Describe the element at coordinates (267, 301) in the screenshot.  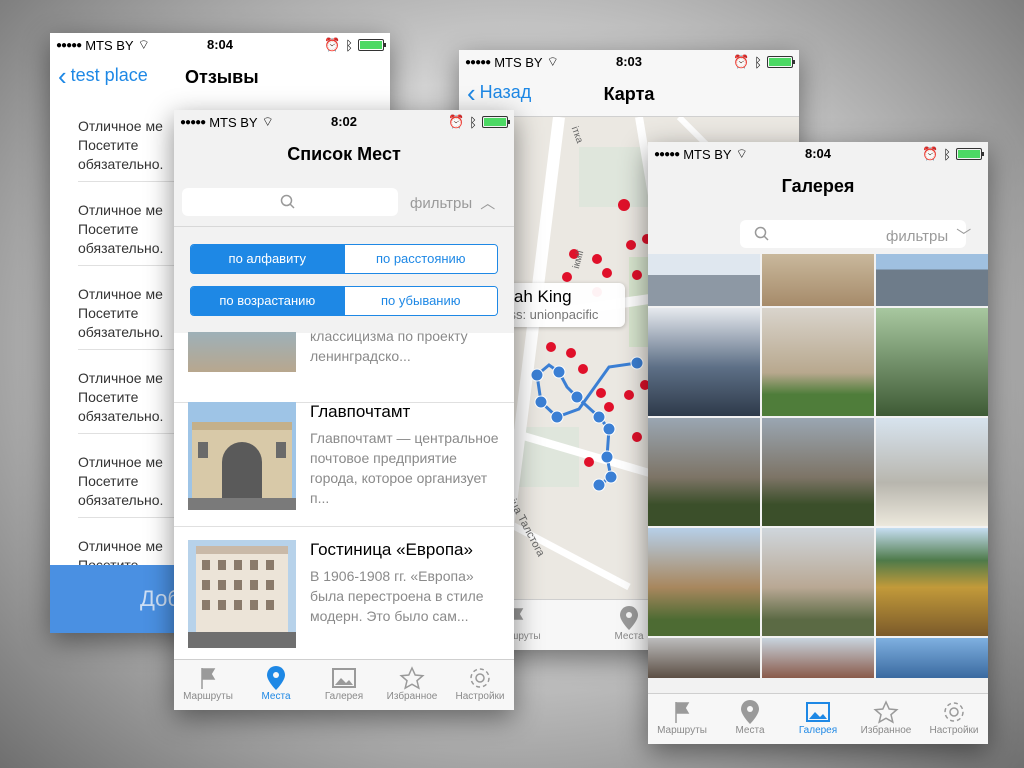
I see `order-ascending-option: по возрастанию` at that location.